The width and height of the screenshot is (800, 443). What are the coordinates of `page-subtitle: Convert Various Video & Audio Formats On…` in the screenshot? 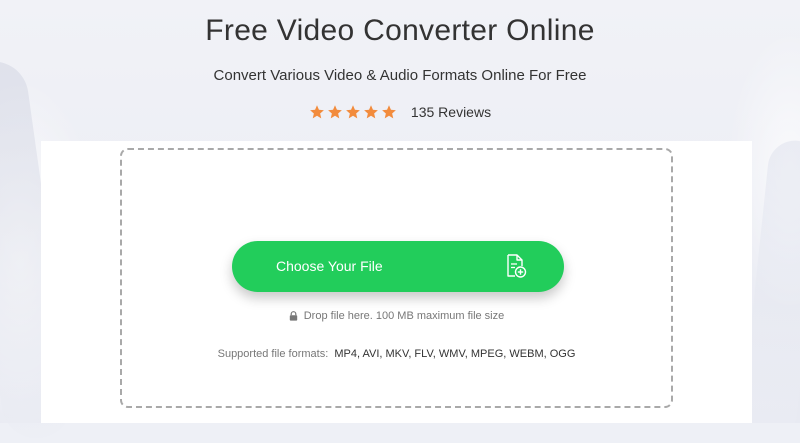 It's located at (400, 75).